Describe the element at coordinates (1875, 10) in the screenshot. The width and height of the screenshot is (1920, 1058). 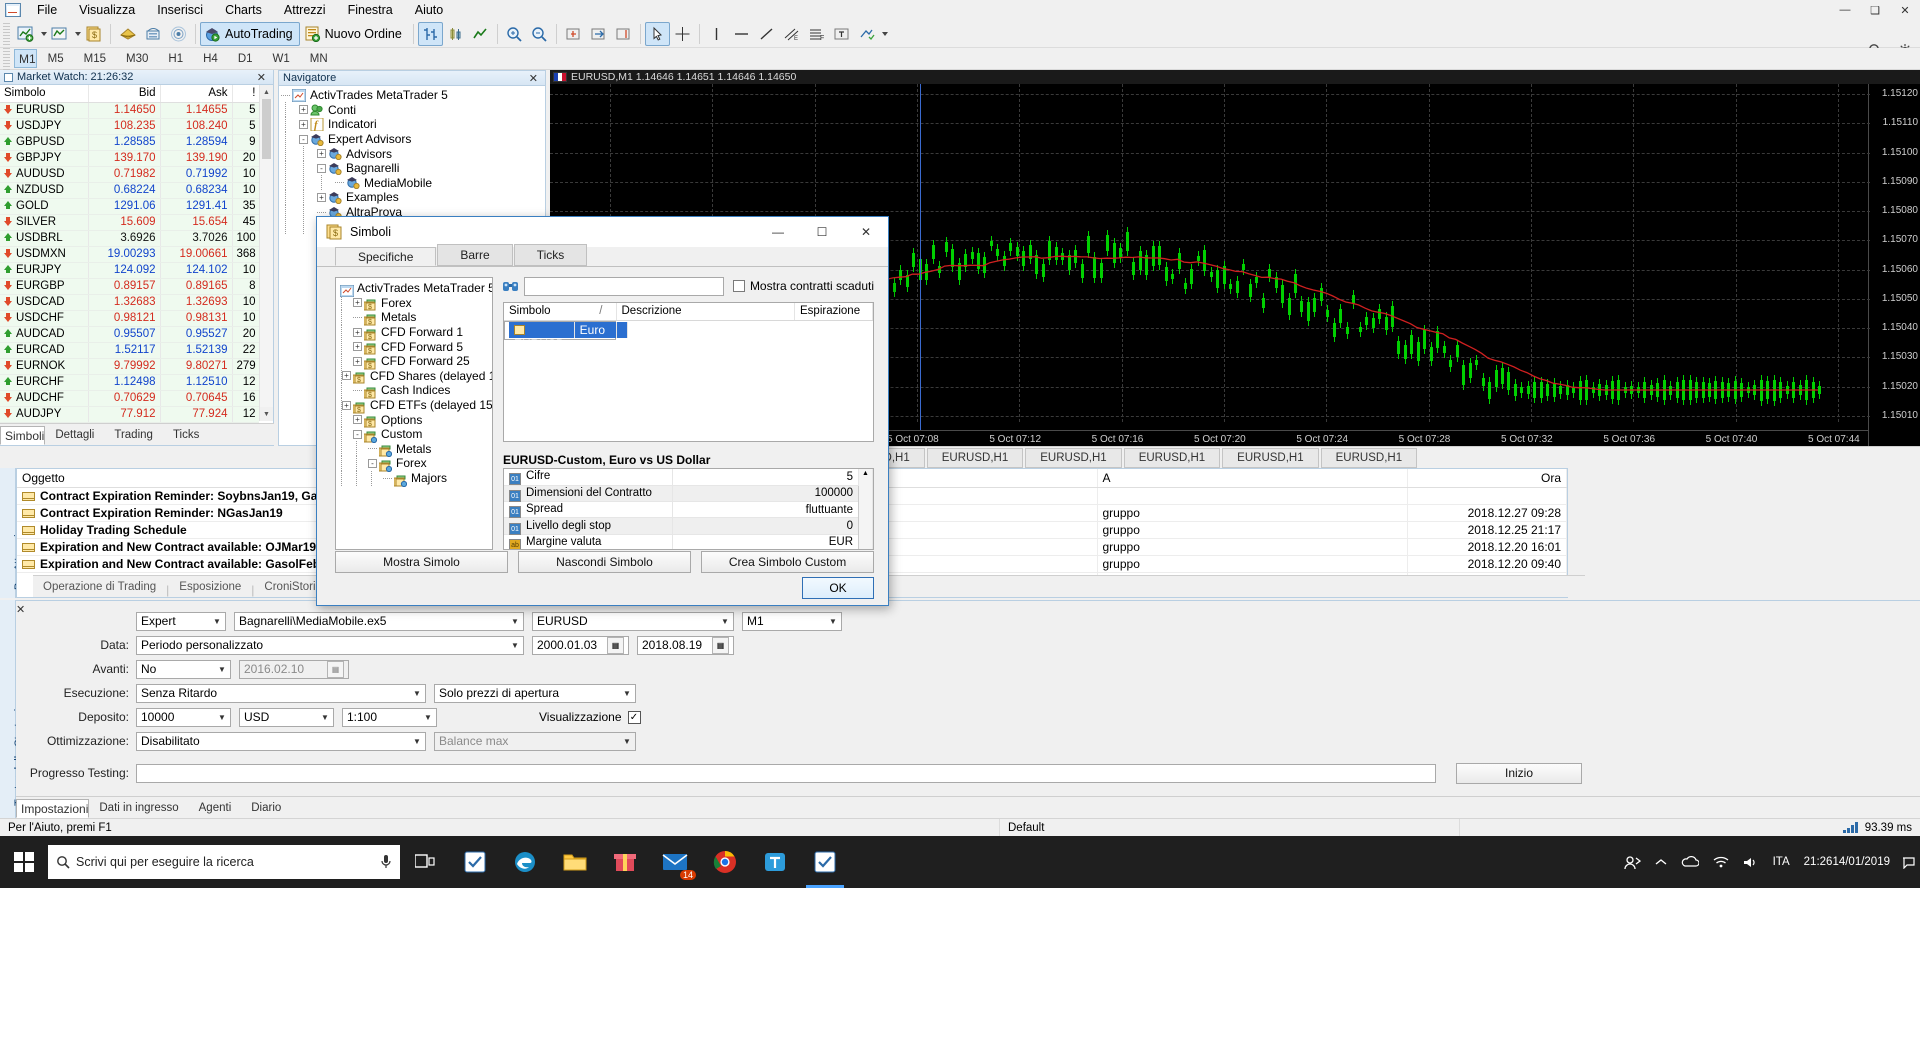
I see `maximize-button: ❑` at that location.